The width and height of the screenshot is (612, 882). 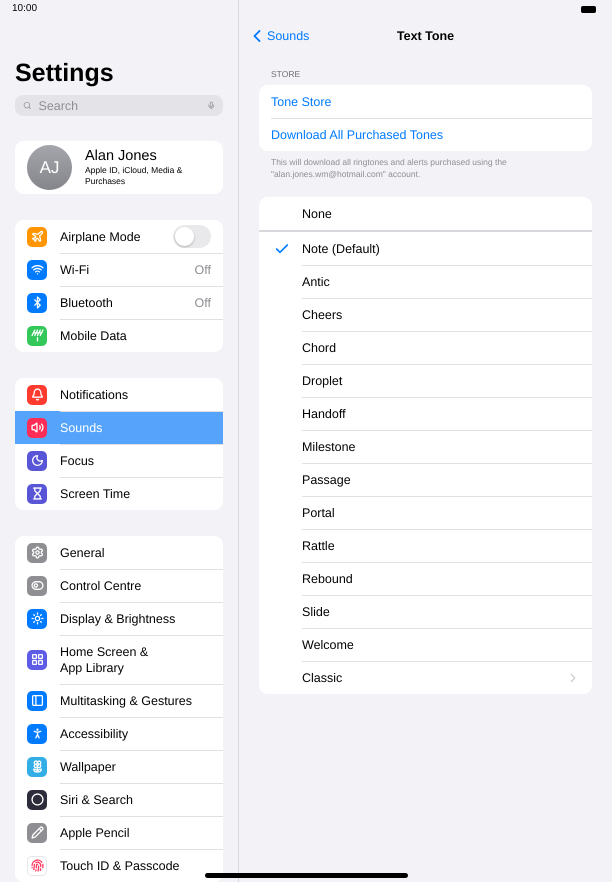 I want to click on tone-label: Passage, so click(x=327, y=480).